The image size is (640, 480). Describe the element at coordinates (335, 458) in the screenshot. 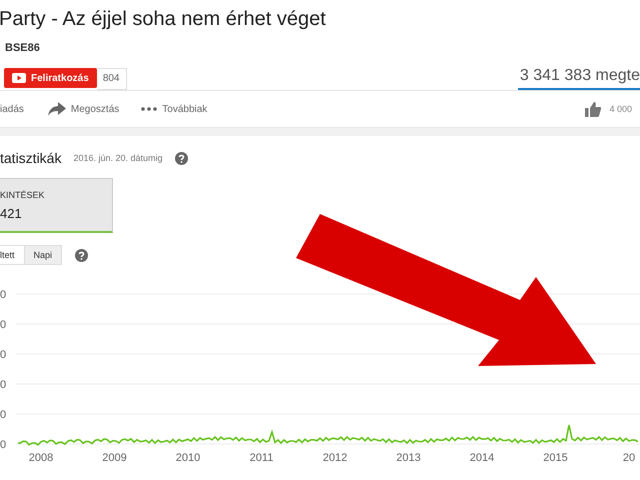

I see `x-axis-label: 2012` at that location.